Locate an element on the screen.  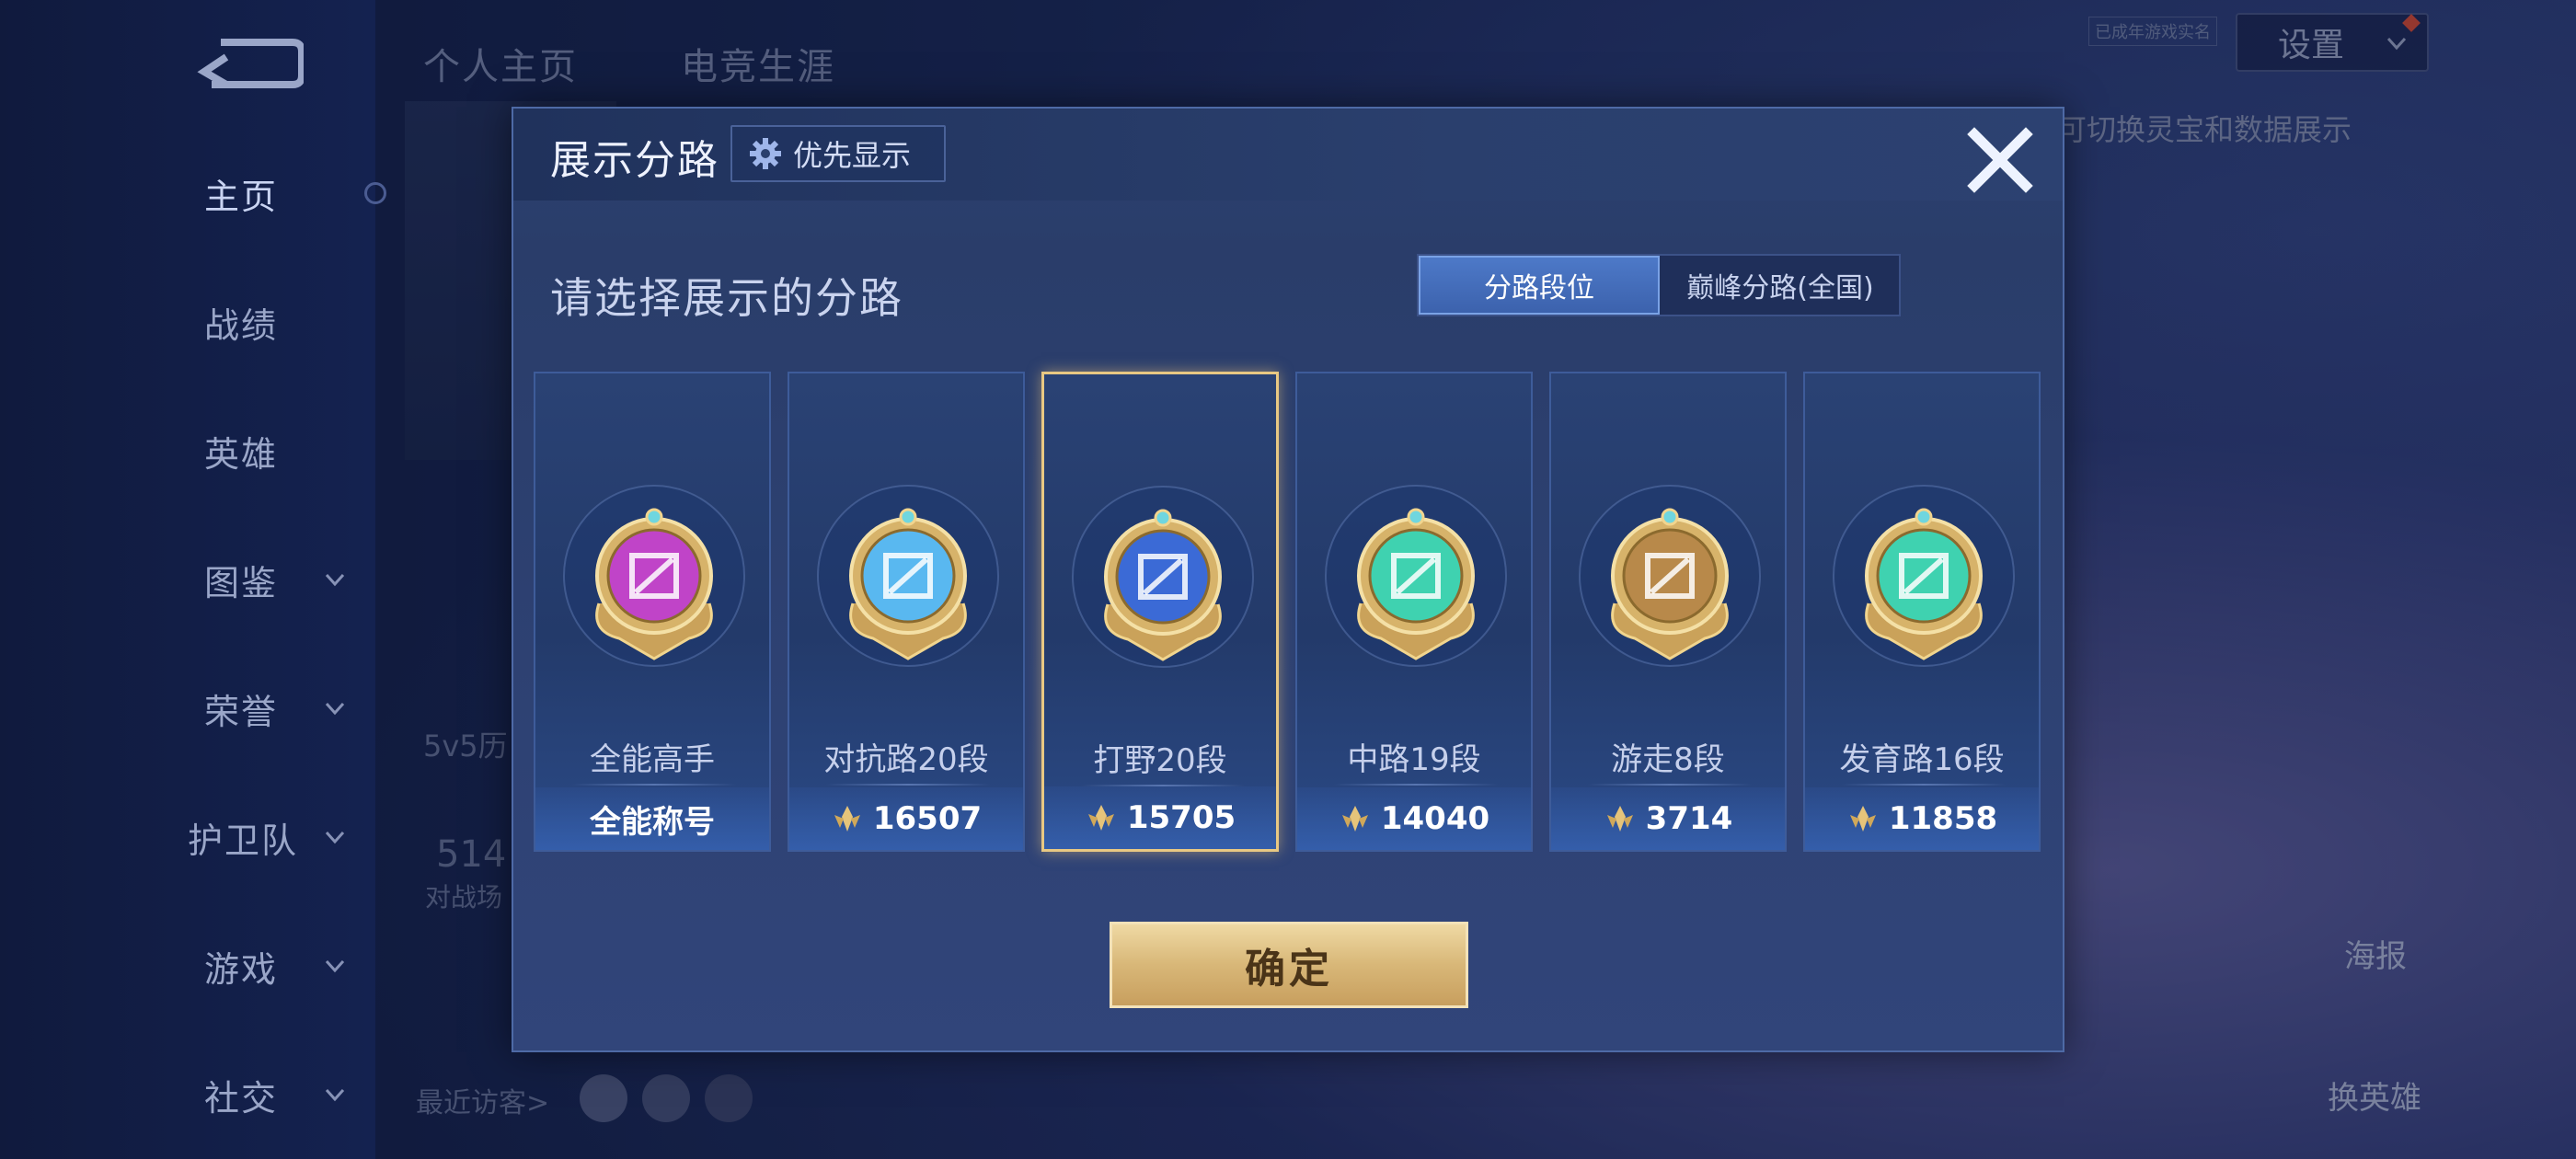
rank-label: 对抗路20段 is located at coordinates (906, 759).